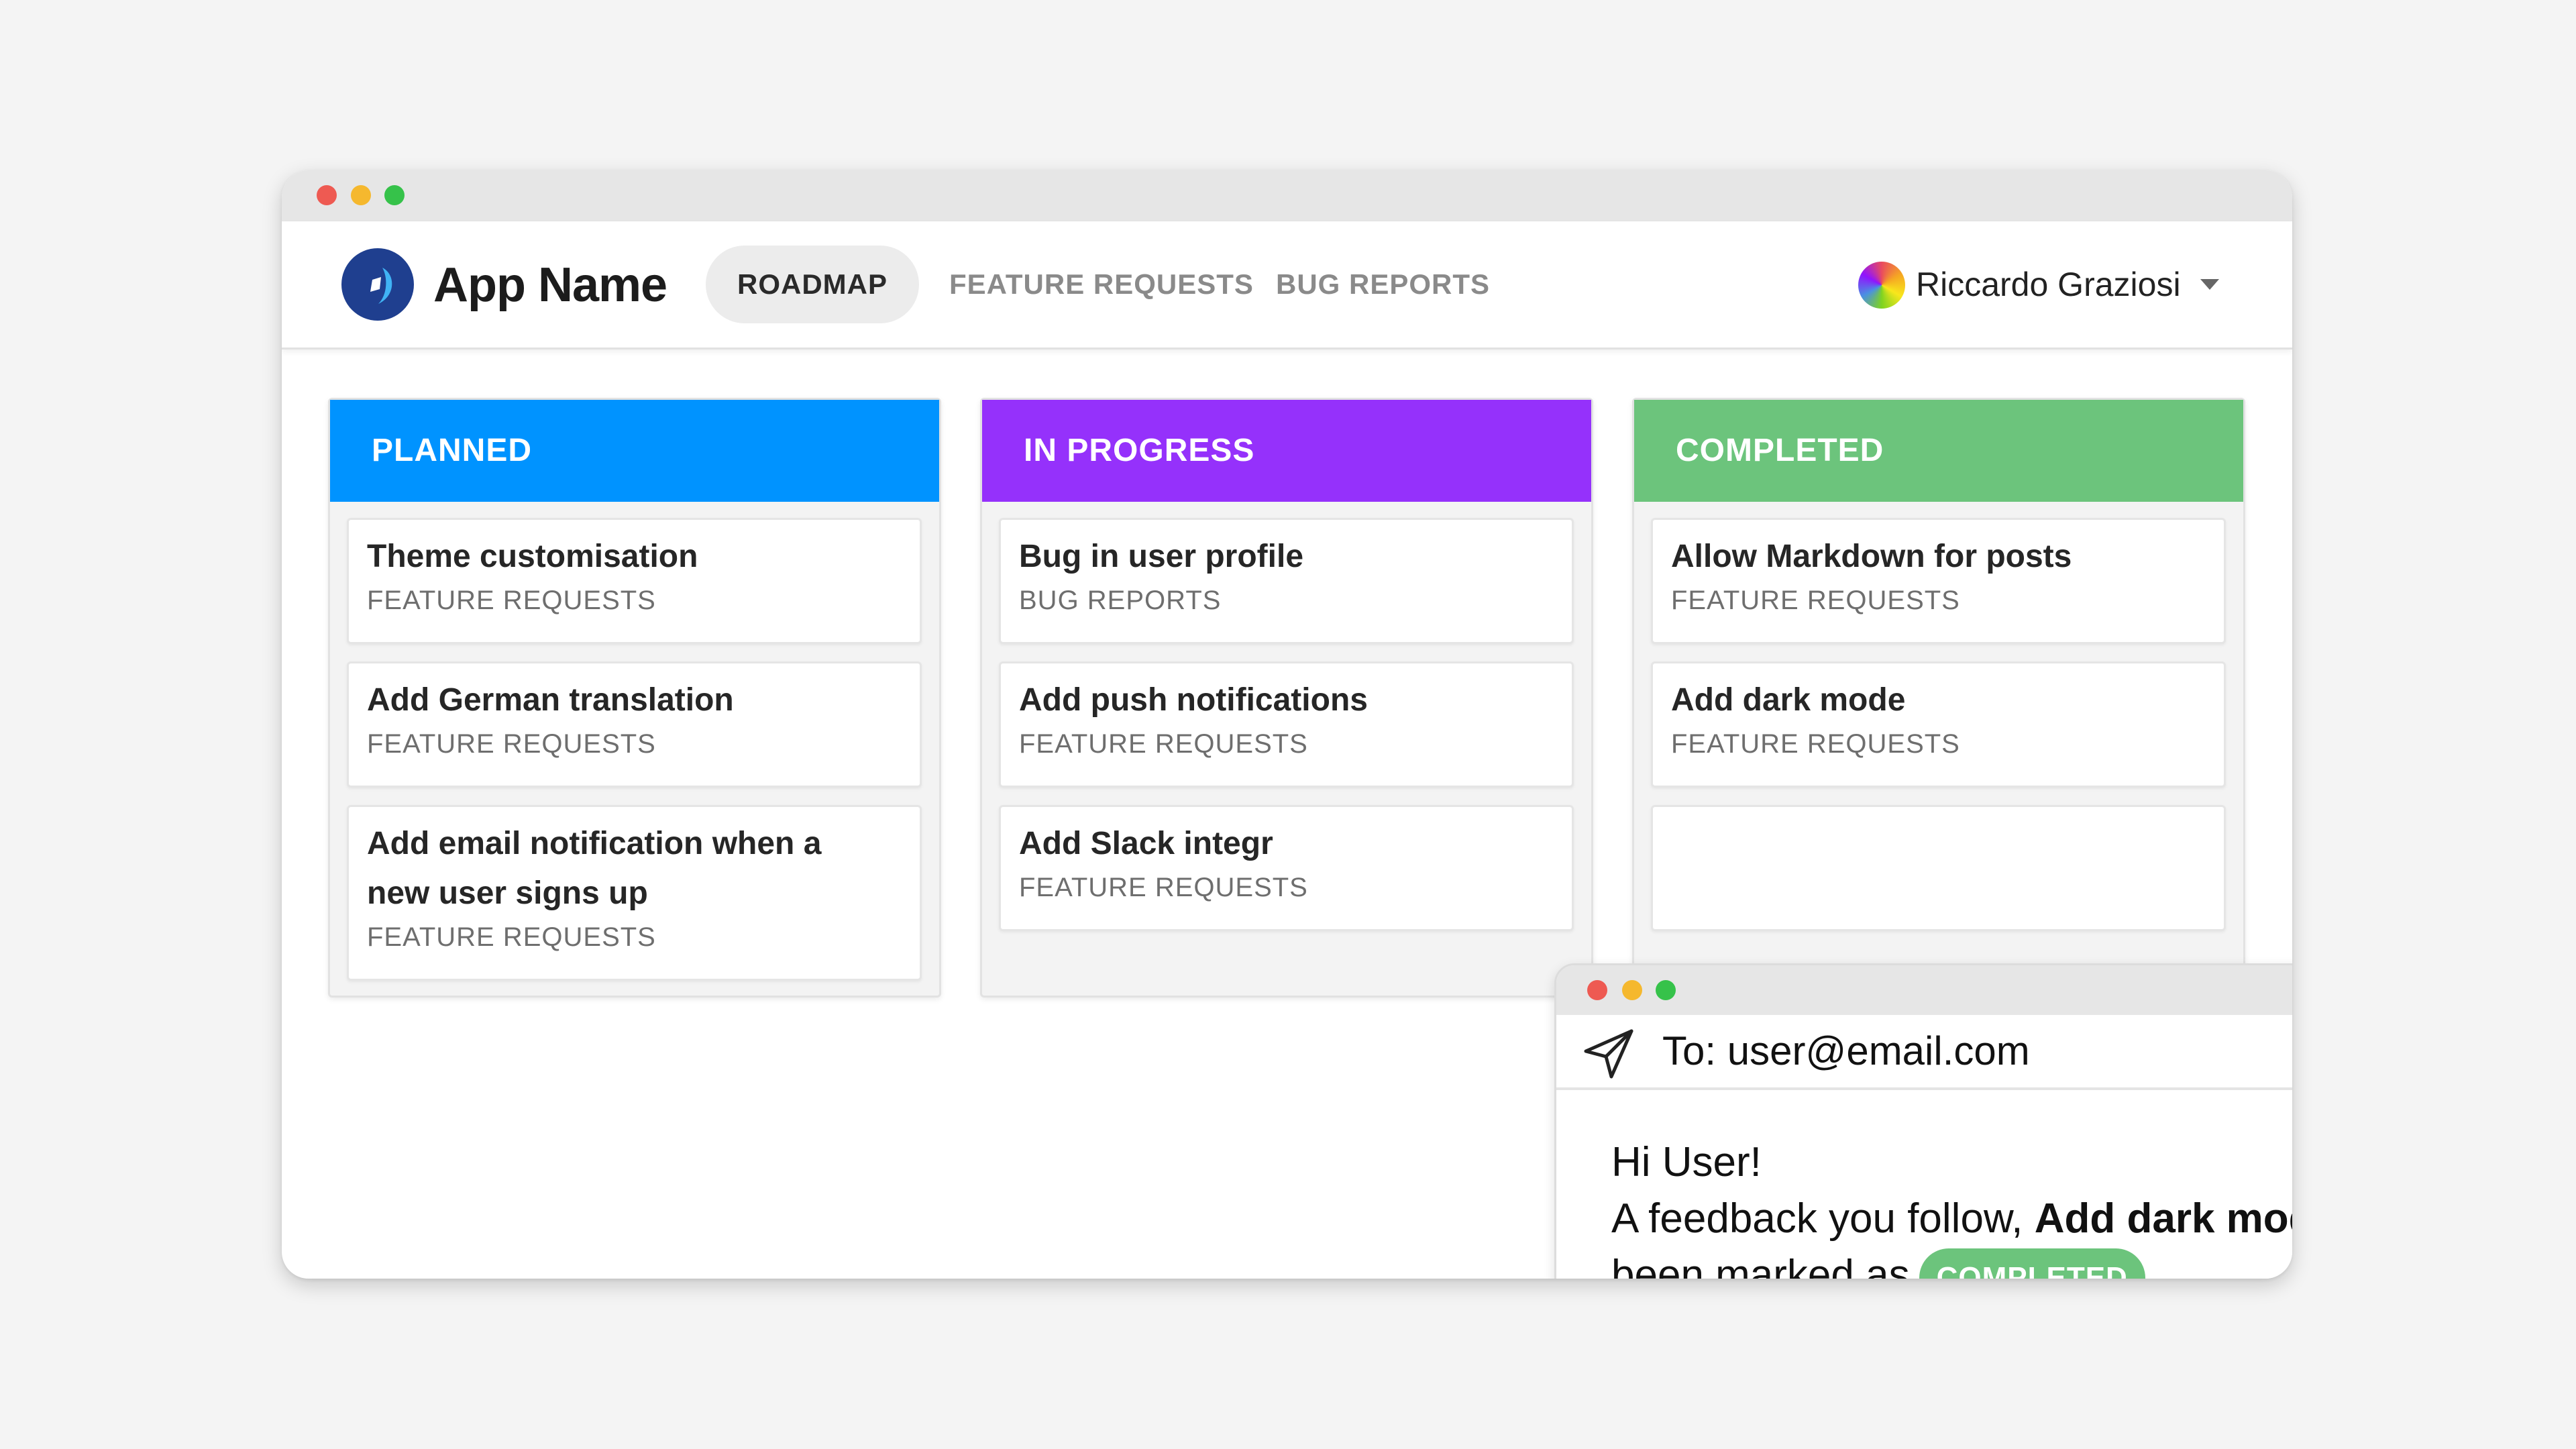  I want to click on user-name: Riccardo Graziosi, so click(2048, 284).